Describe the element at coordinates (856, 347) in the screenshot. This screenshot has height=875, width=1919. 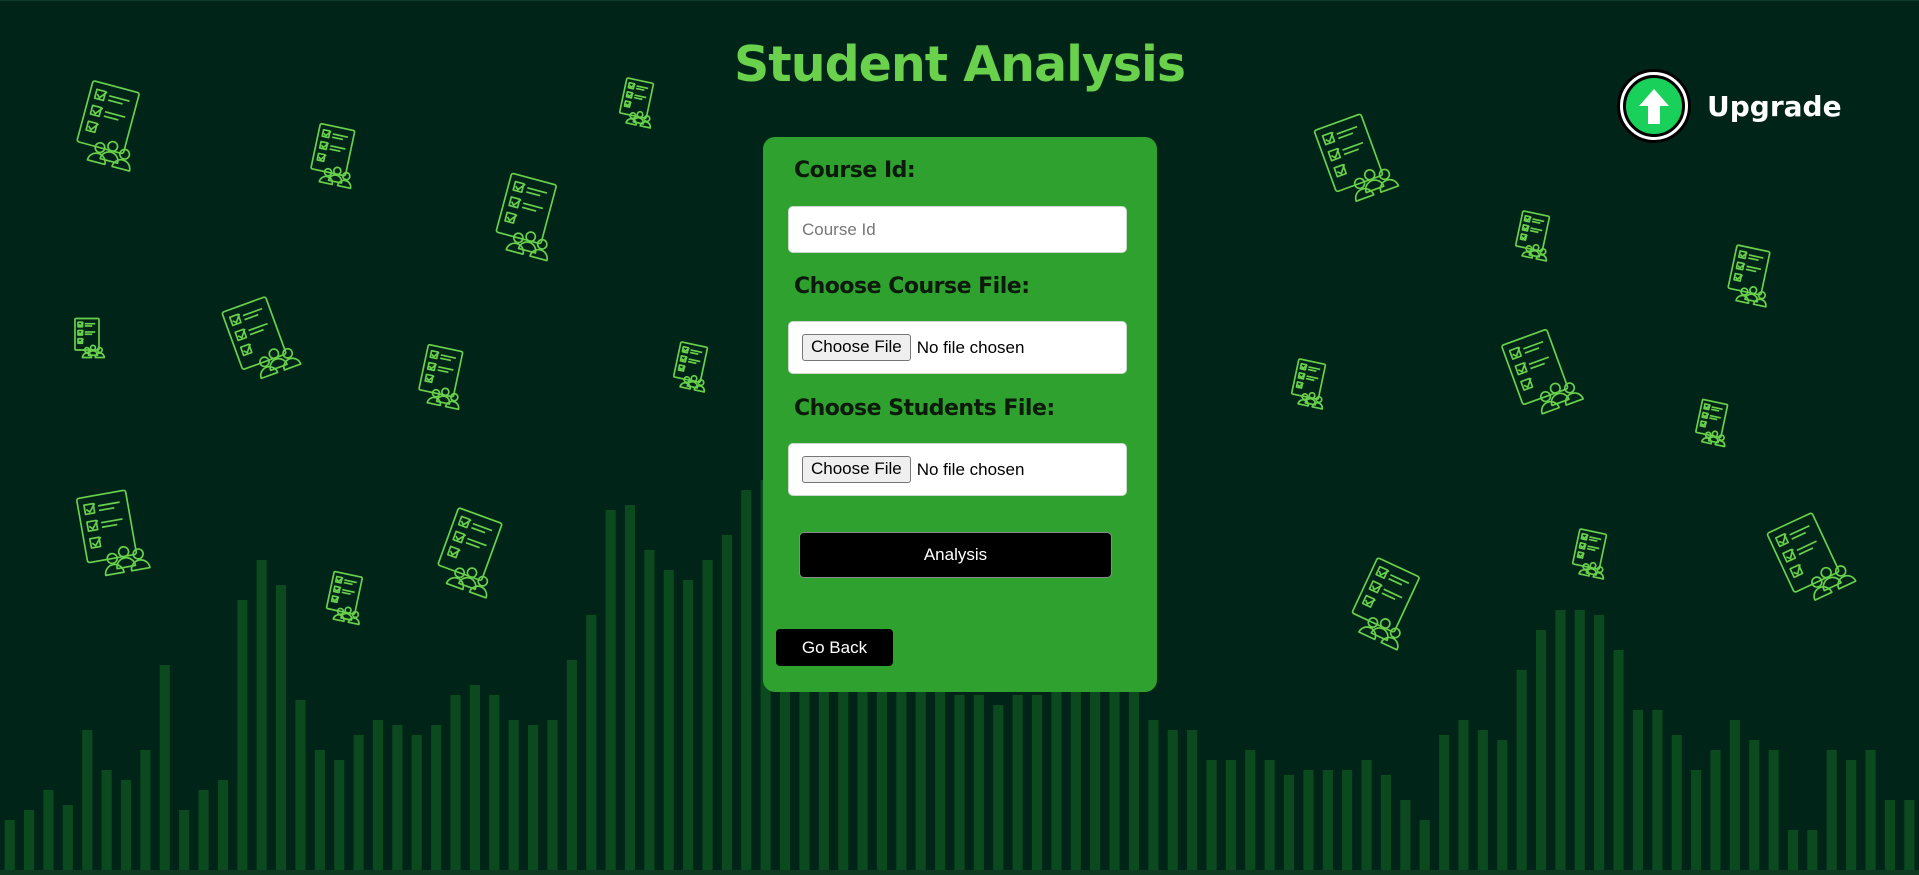
I see `course-file-choose-button: Choose File` at that location.